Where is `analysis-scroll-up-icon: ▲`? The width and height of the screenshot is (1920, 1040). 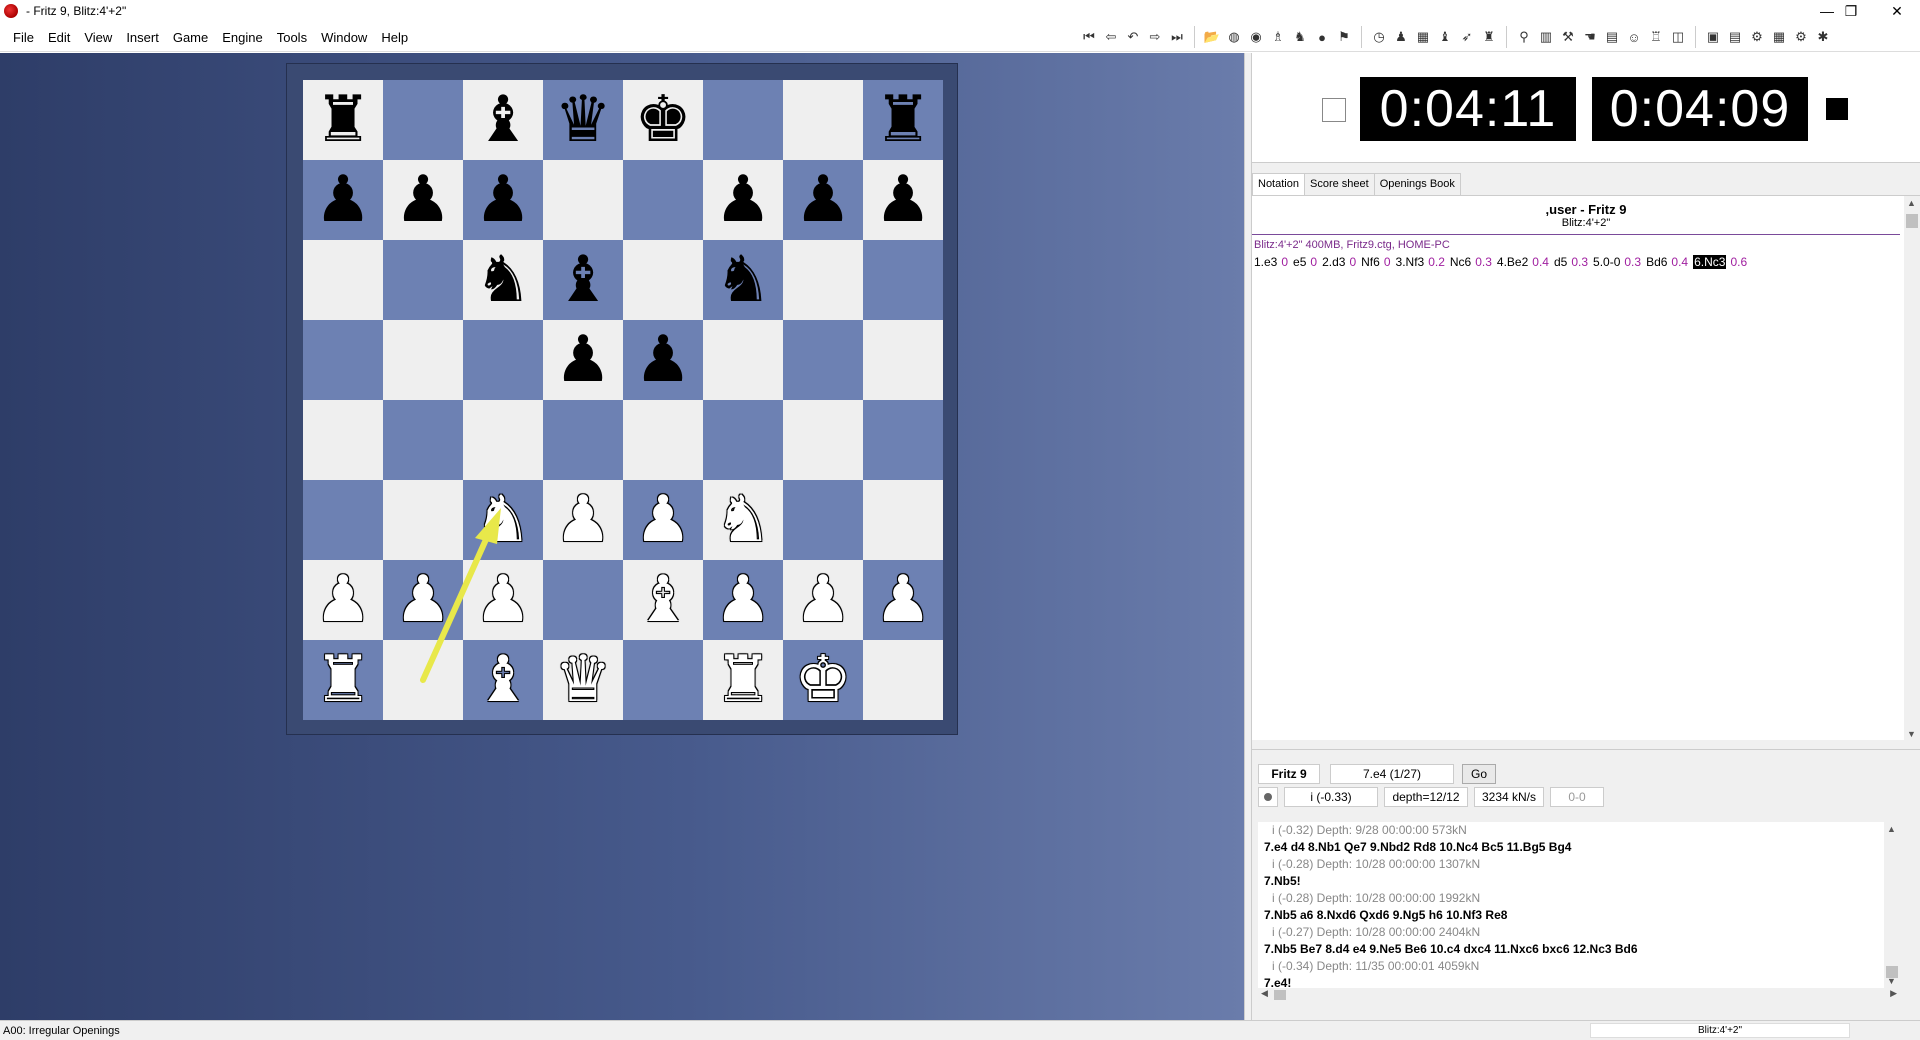
analysis-scroll-up-icon: ▲ is located at coordinates (1891, 829).